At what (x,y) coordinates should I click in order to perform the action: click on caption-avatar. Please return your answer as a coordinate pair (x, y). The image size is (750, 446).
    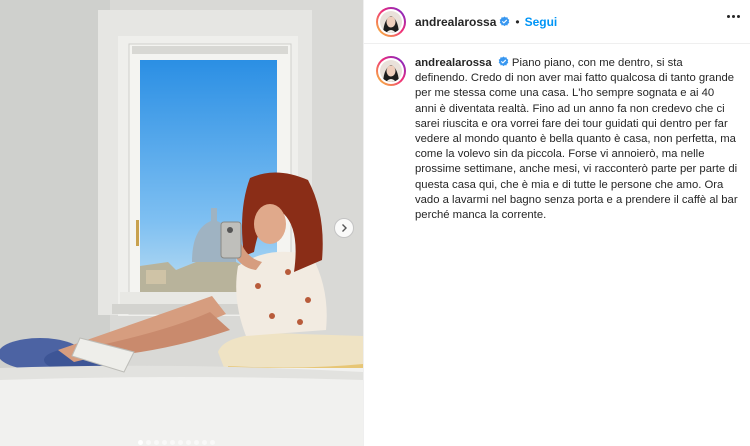
    Looking at the image, I should click on (391, 71).